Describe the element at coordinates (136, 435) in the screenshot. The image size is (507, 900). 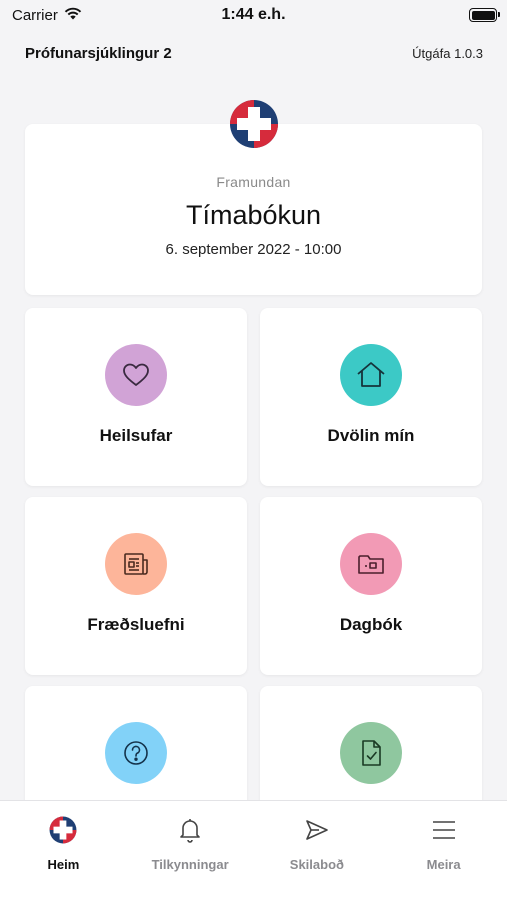
I see `tile-label: Heilsufar` at that location.